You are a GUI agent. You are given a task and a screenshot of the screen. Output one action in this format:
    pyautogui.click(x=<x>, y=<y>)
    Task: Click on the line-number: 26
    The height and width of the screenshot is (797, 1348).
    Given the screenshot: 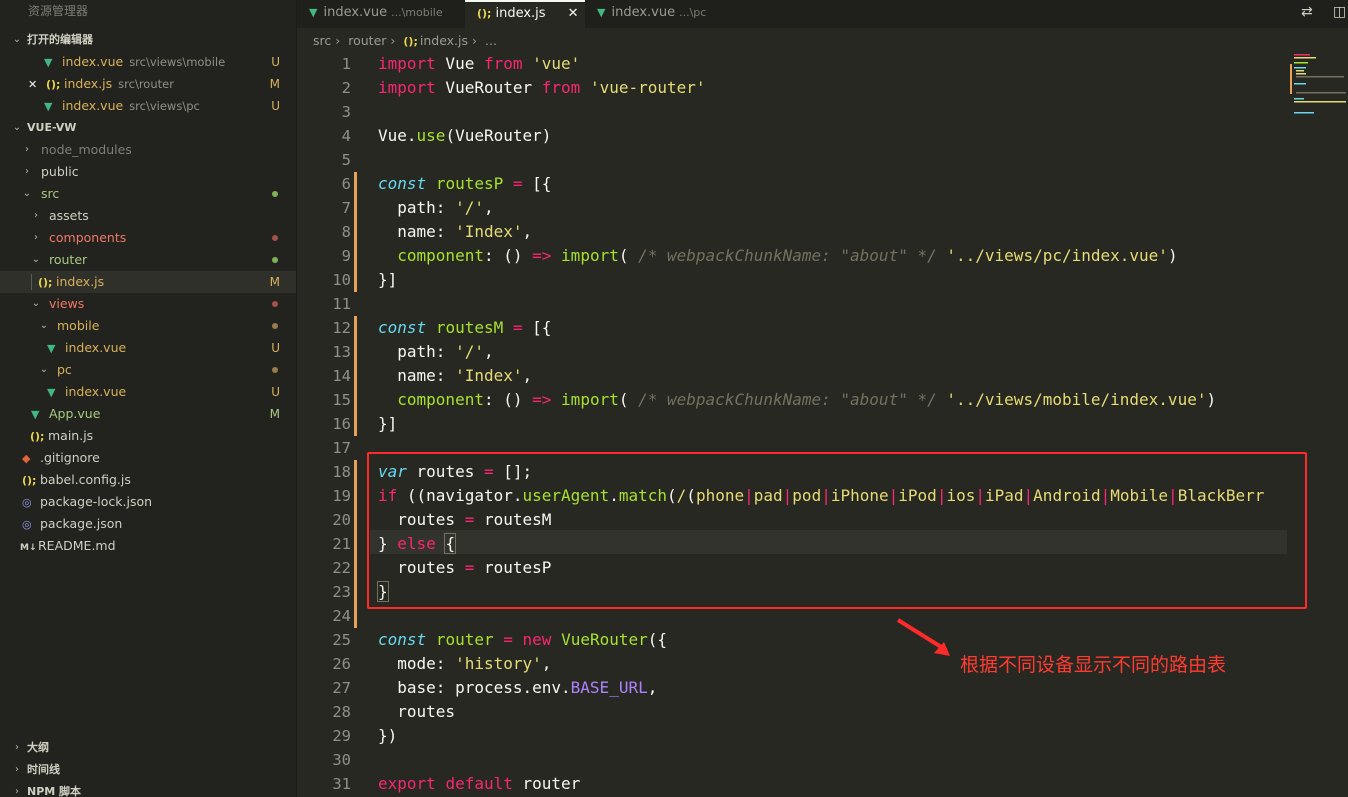 What is the action you would take?
    pyautogui.click(x=341, y=664)
    